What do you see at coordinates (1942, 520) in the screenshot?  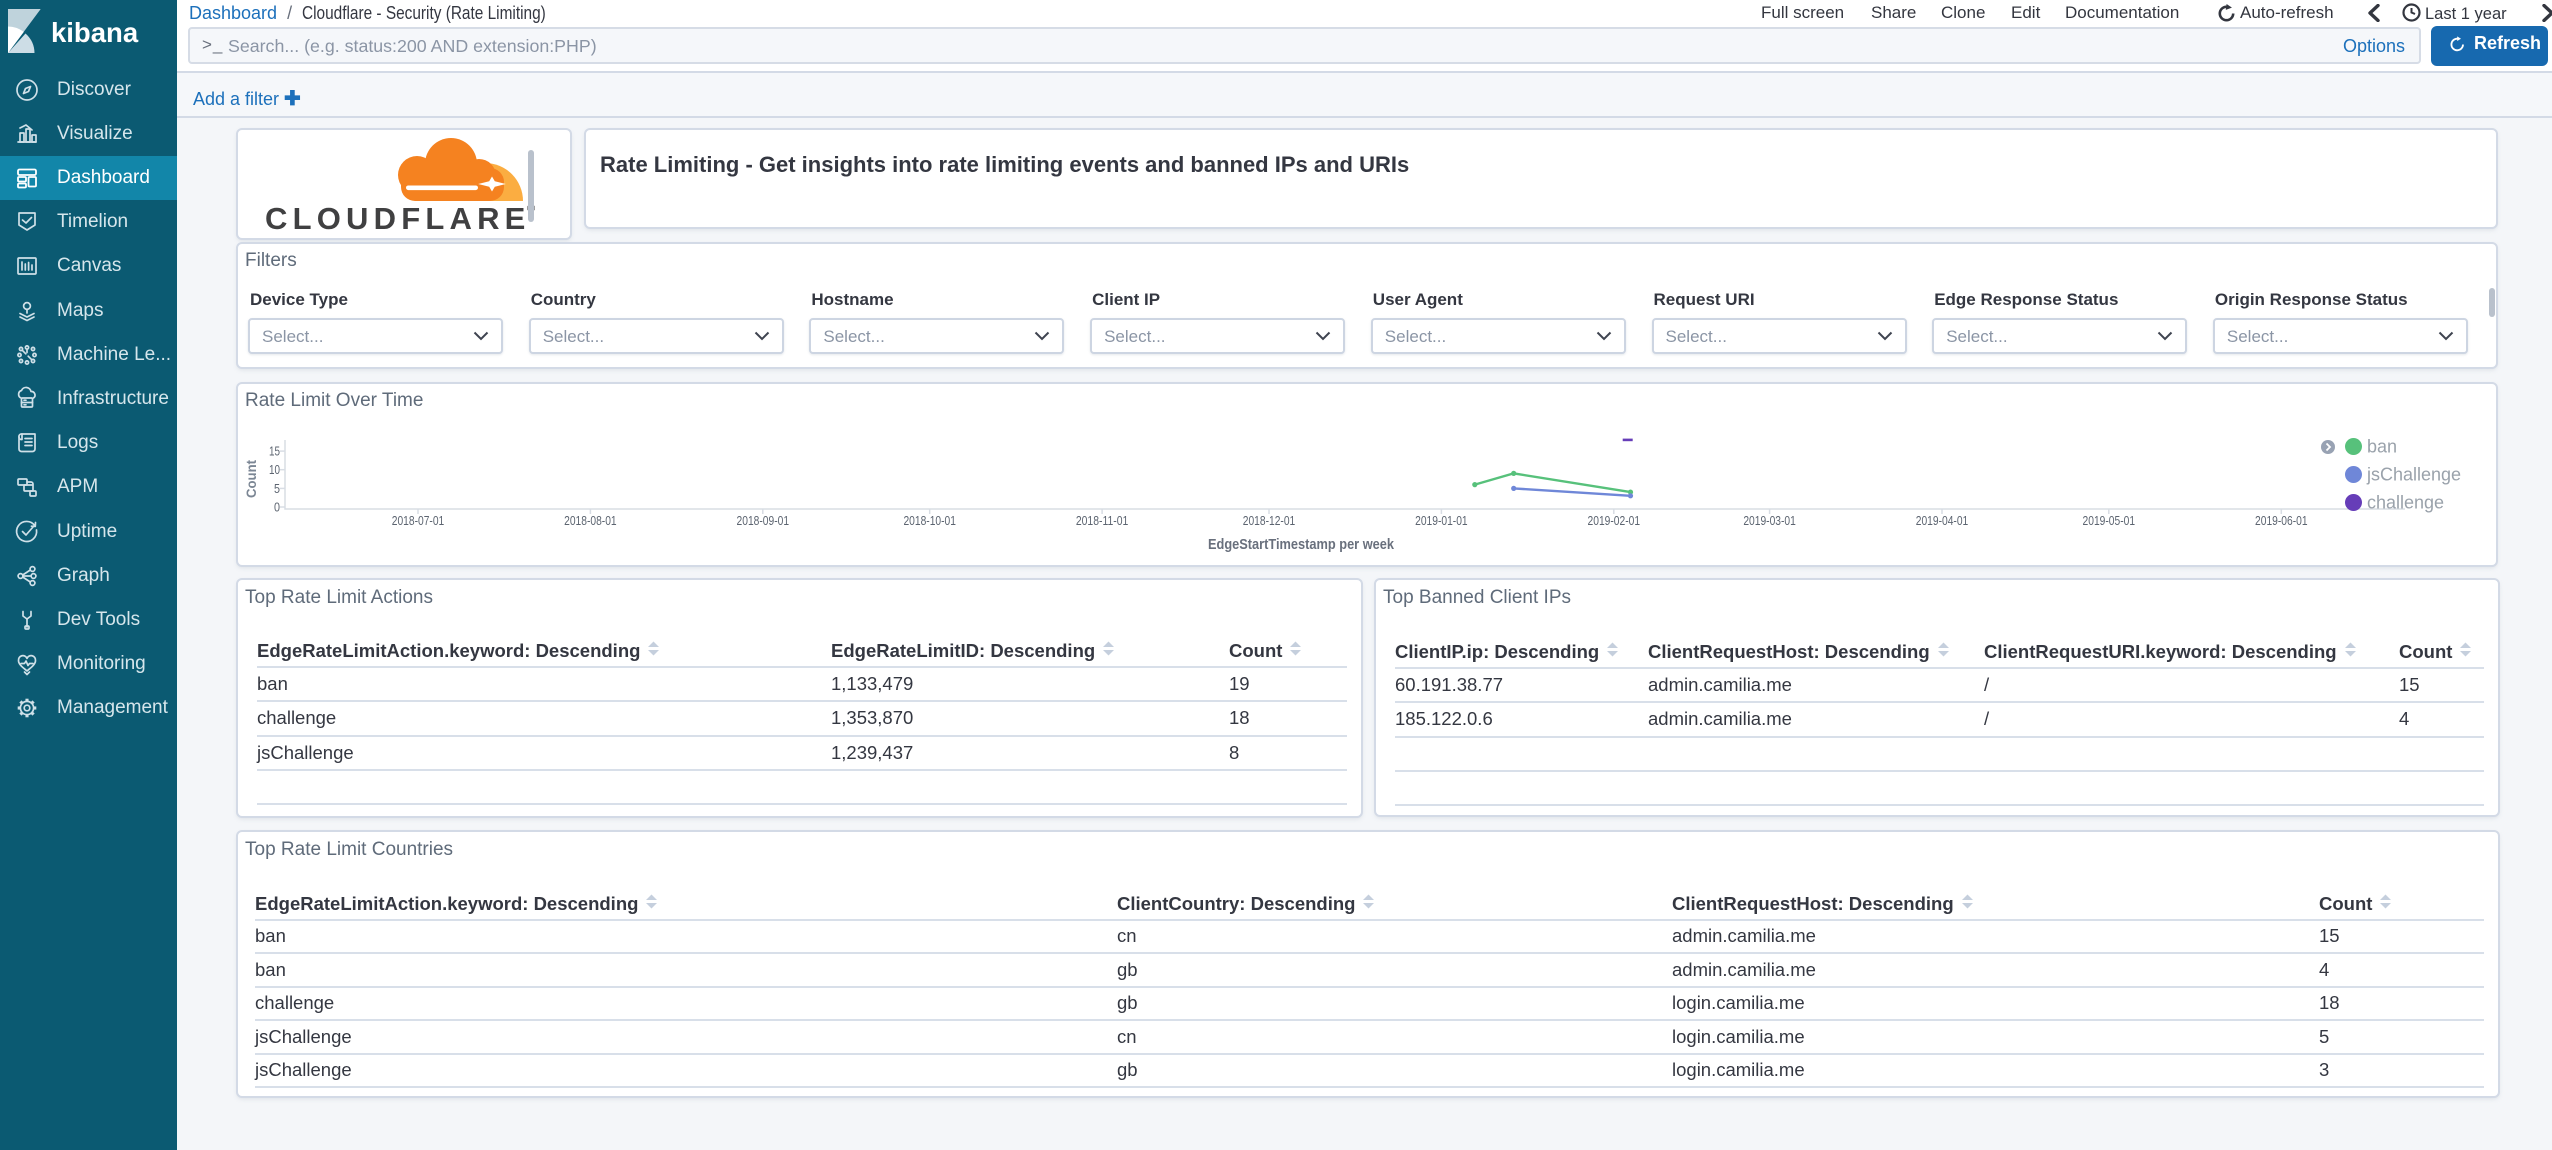 I see `svg-text: 2019-04-01` at bounding box center [1942, 520].